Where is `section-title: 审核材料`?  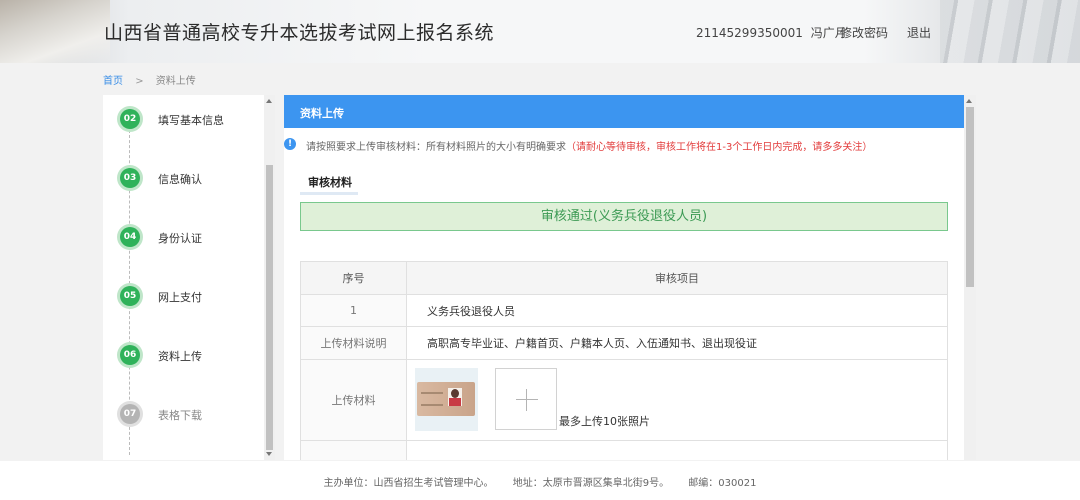 section-title: 审核材料 is located at coordinates (329, 184).